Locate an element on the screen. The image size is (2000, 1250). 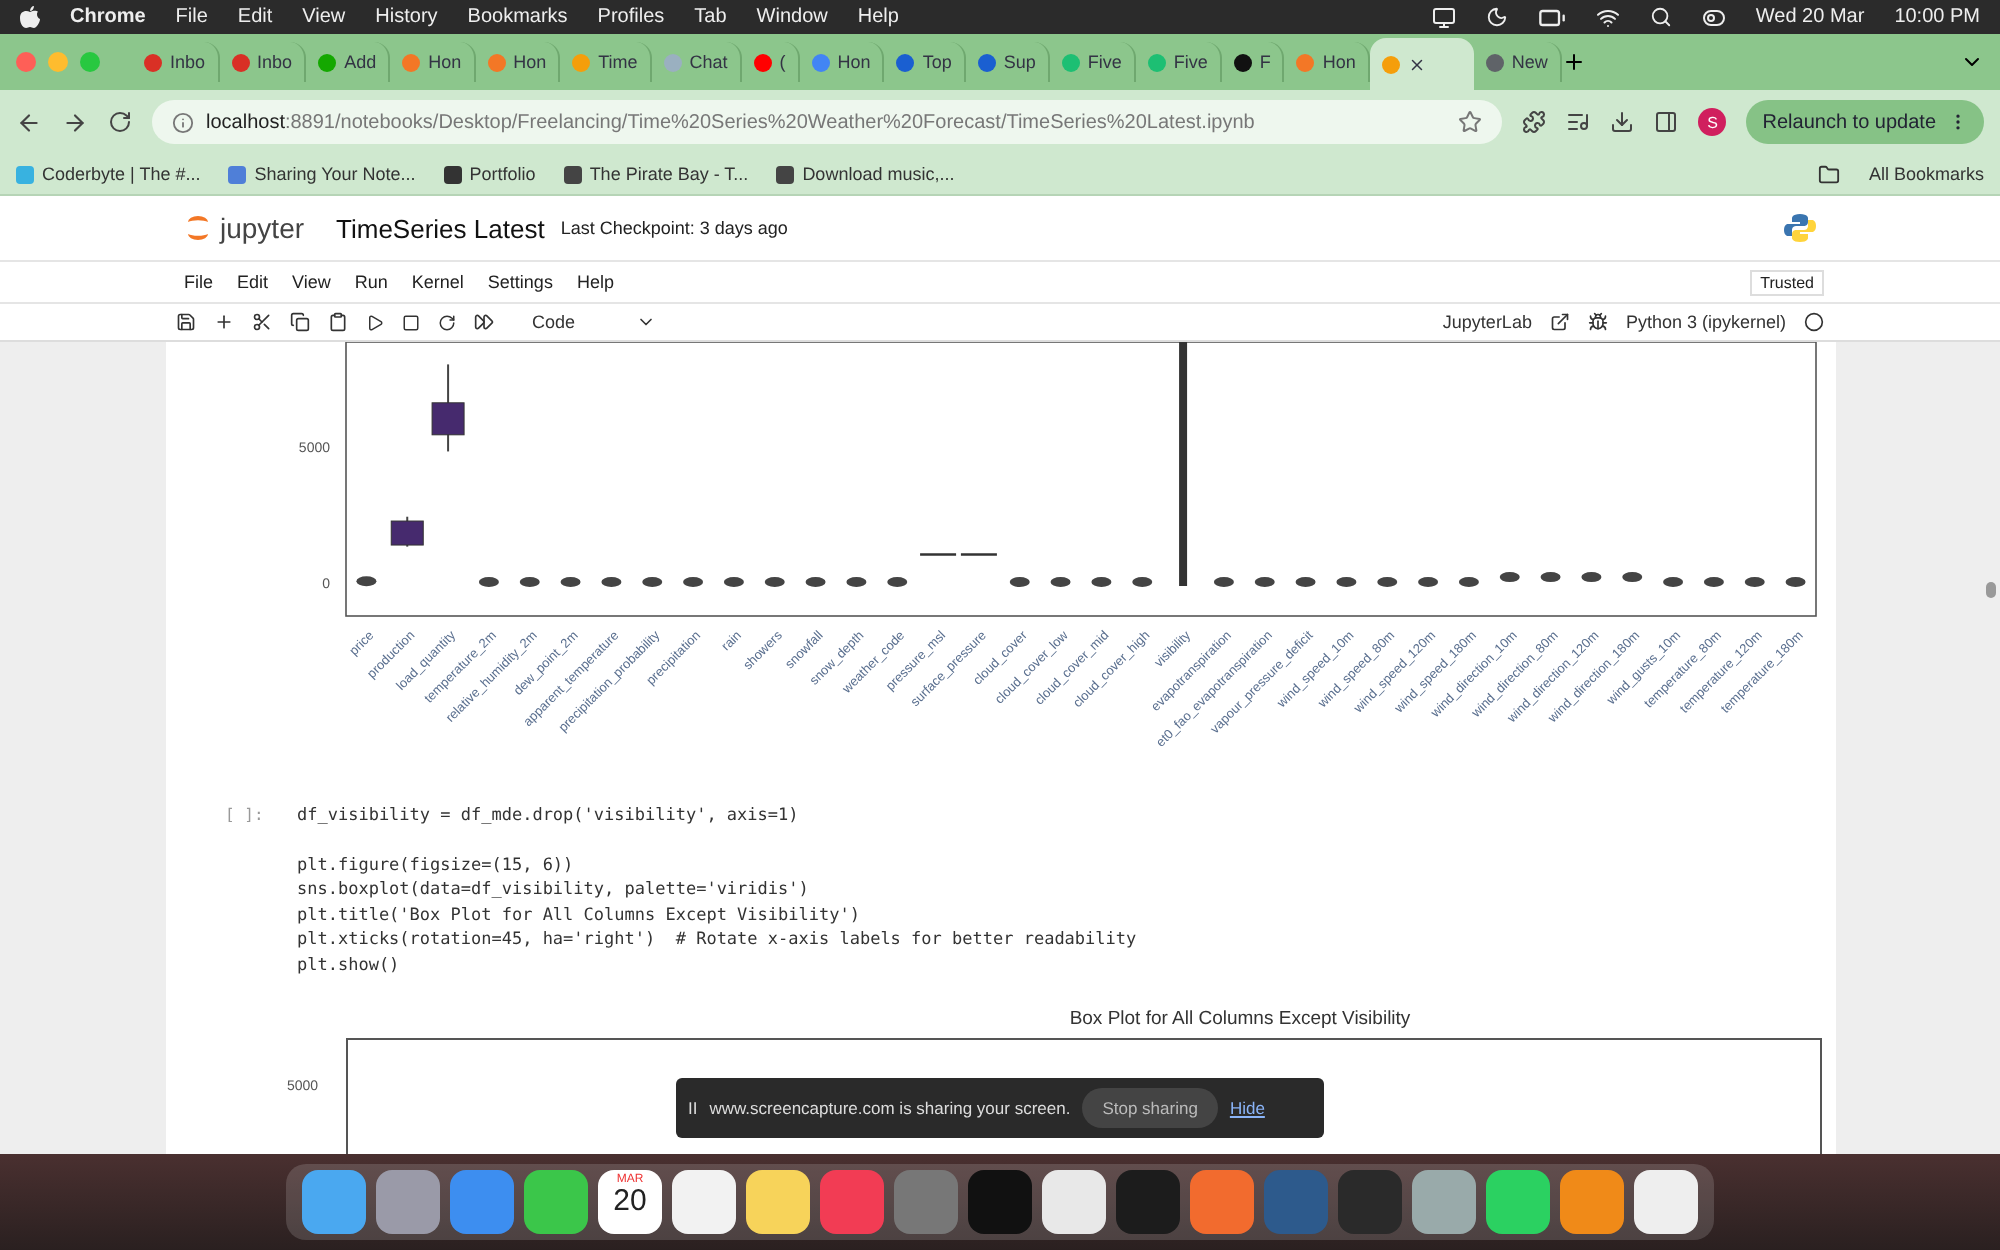
screen-share-icon is located at coordinates (1443, 17).